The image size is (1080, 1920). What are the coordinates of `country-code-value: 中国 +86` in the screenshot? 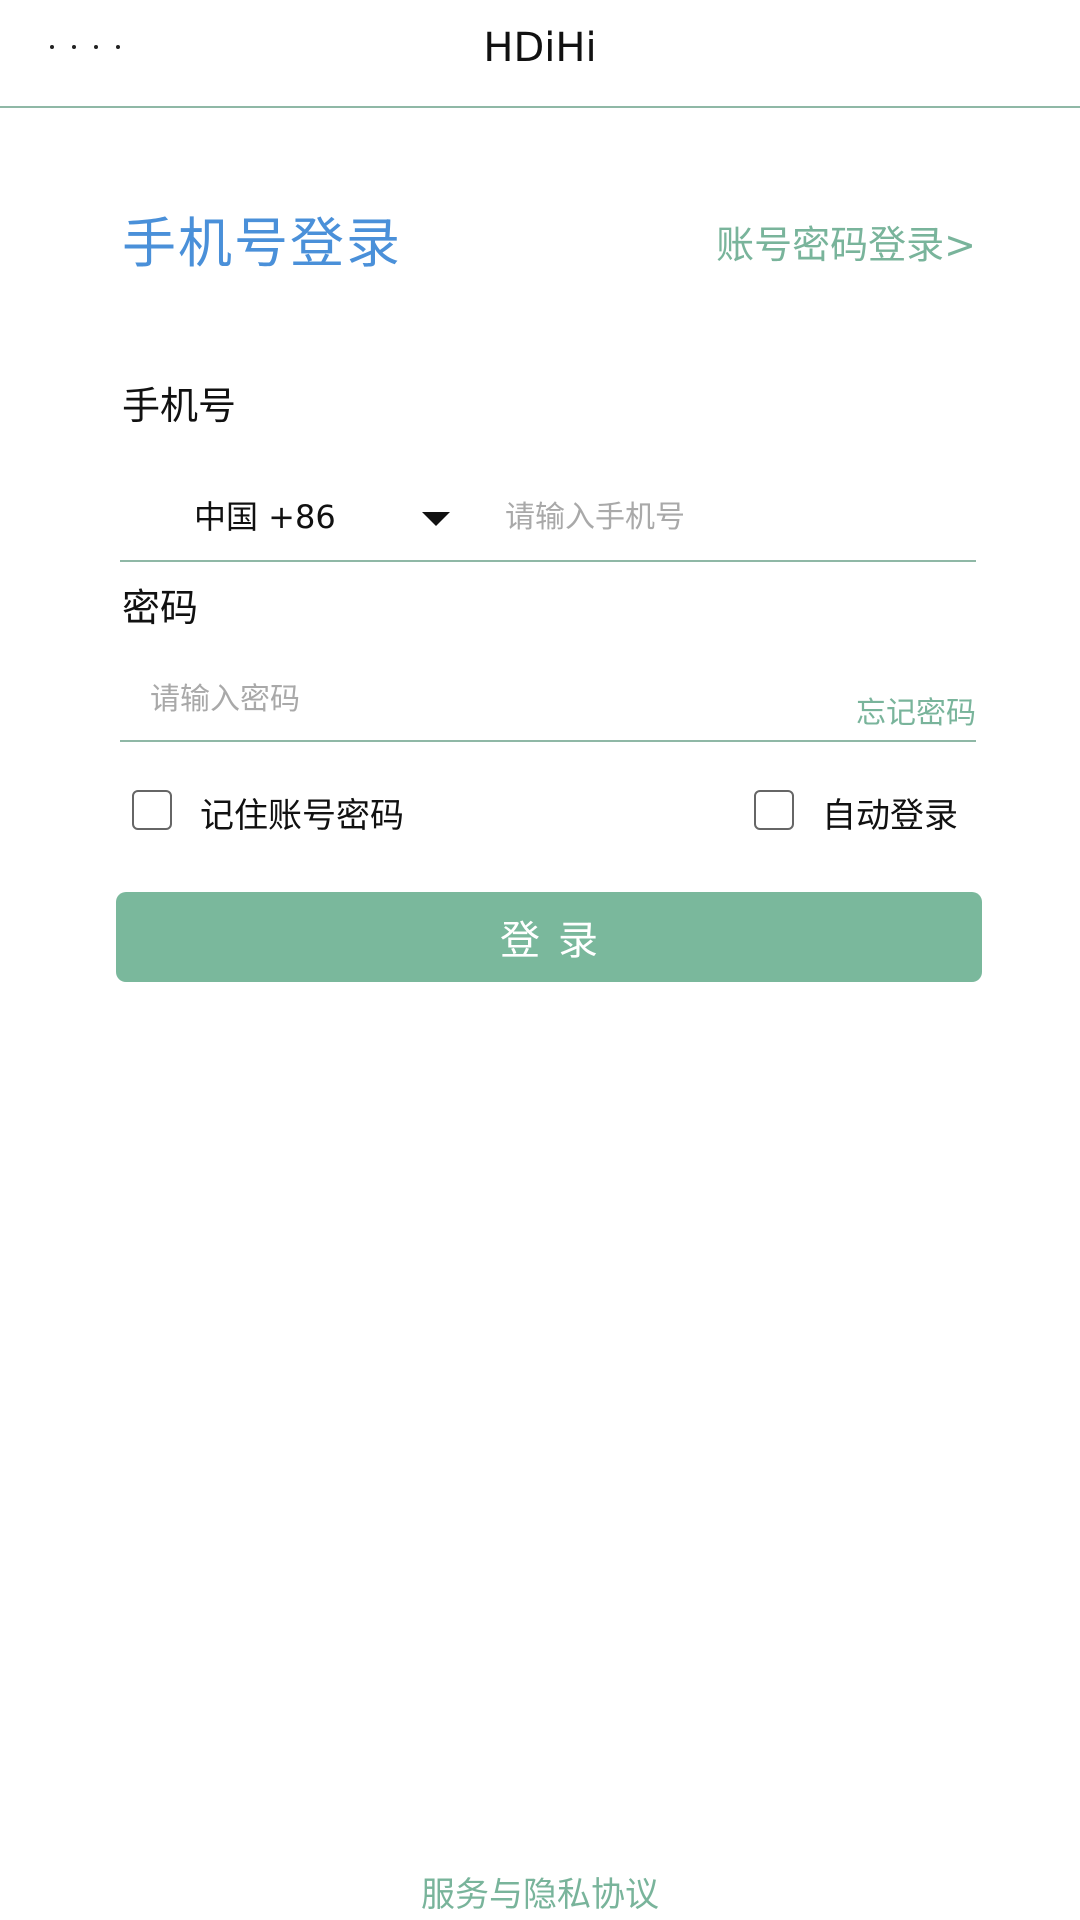 It's located at (265, 517).